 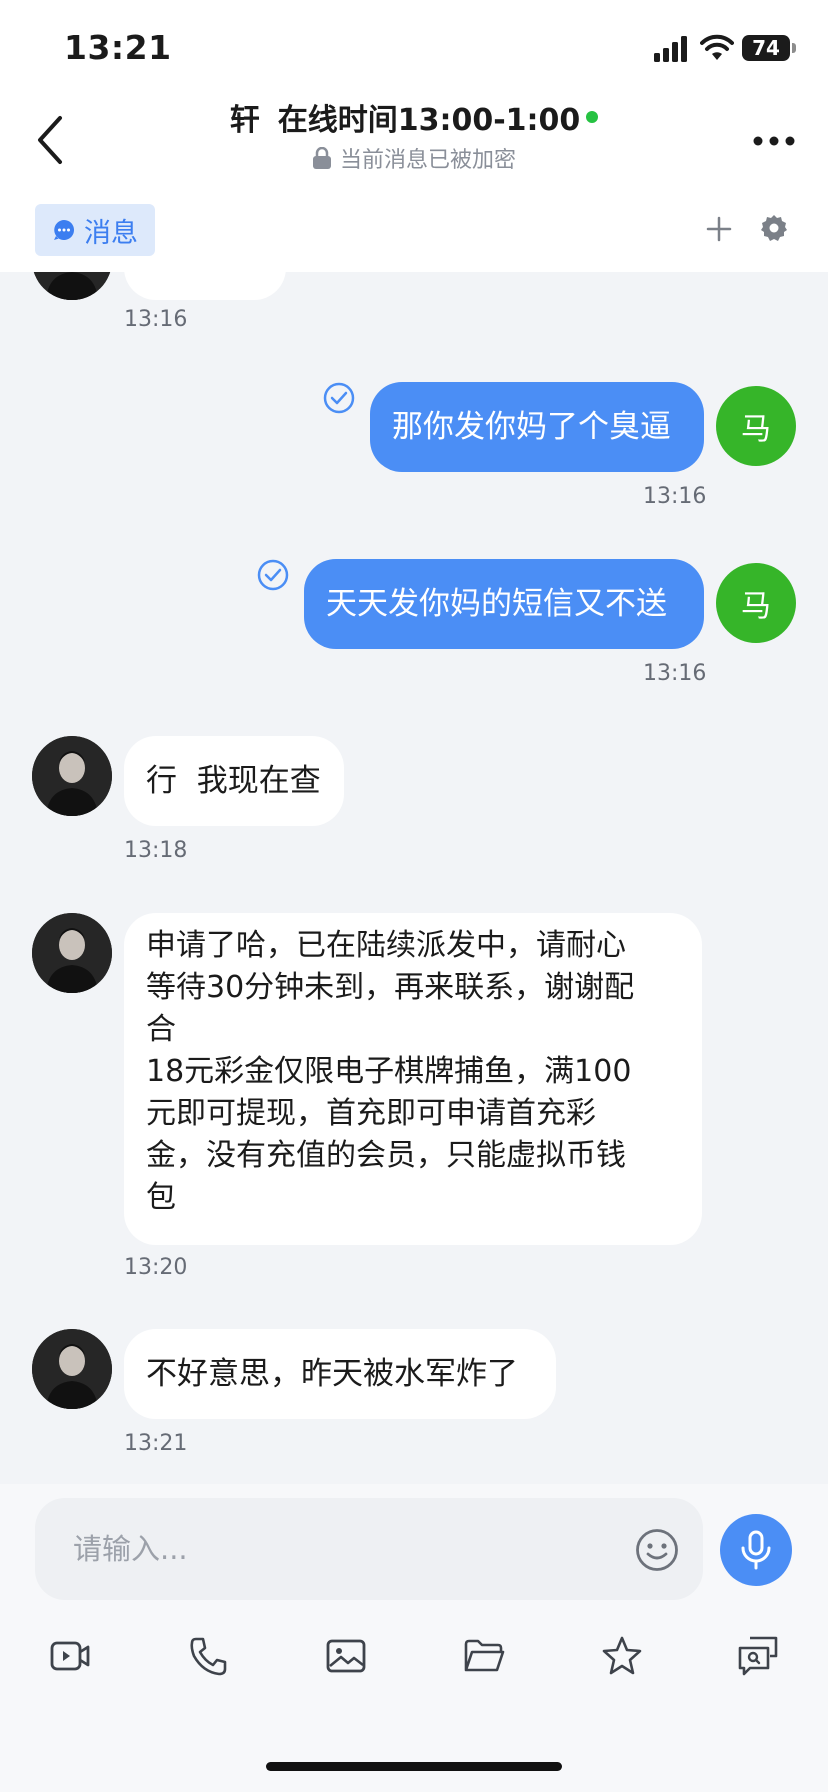 What do you see at coordinates (670, 49) in the screenshot?
I see `cellular-signal-icon` at bounding box center [670, 49].